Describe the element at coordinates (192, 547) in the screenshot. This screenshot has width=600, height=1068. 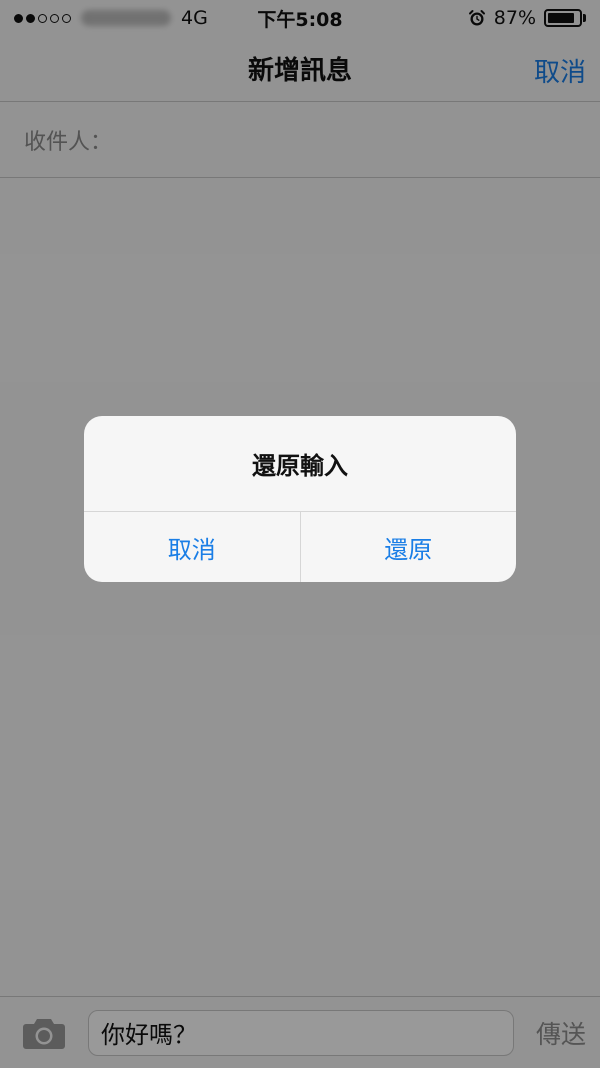
I see `alert-cancel-button: 取消` at that location.